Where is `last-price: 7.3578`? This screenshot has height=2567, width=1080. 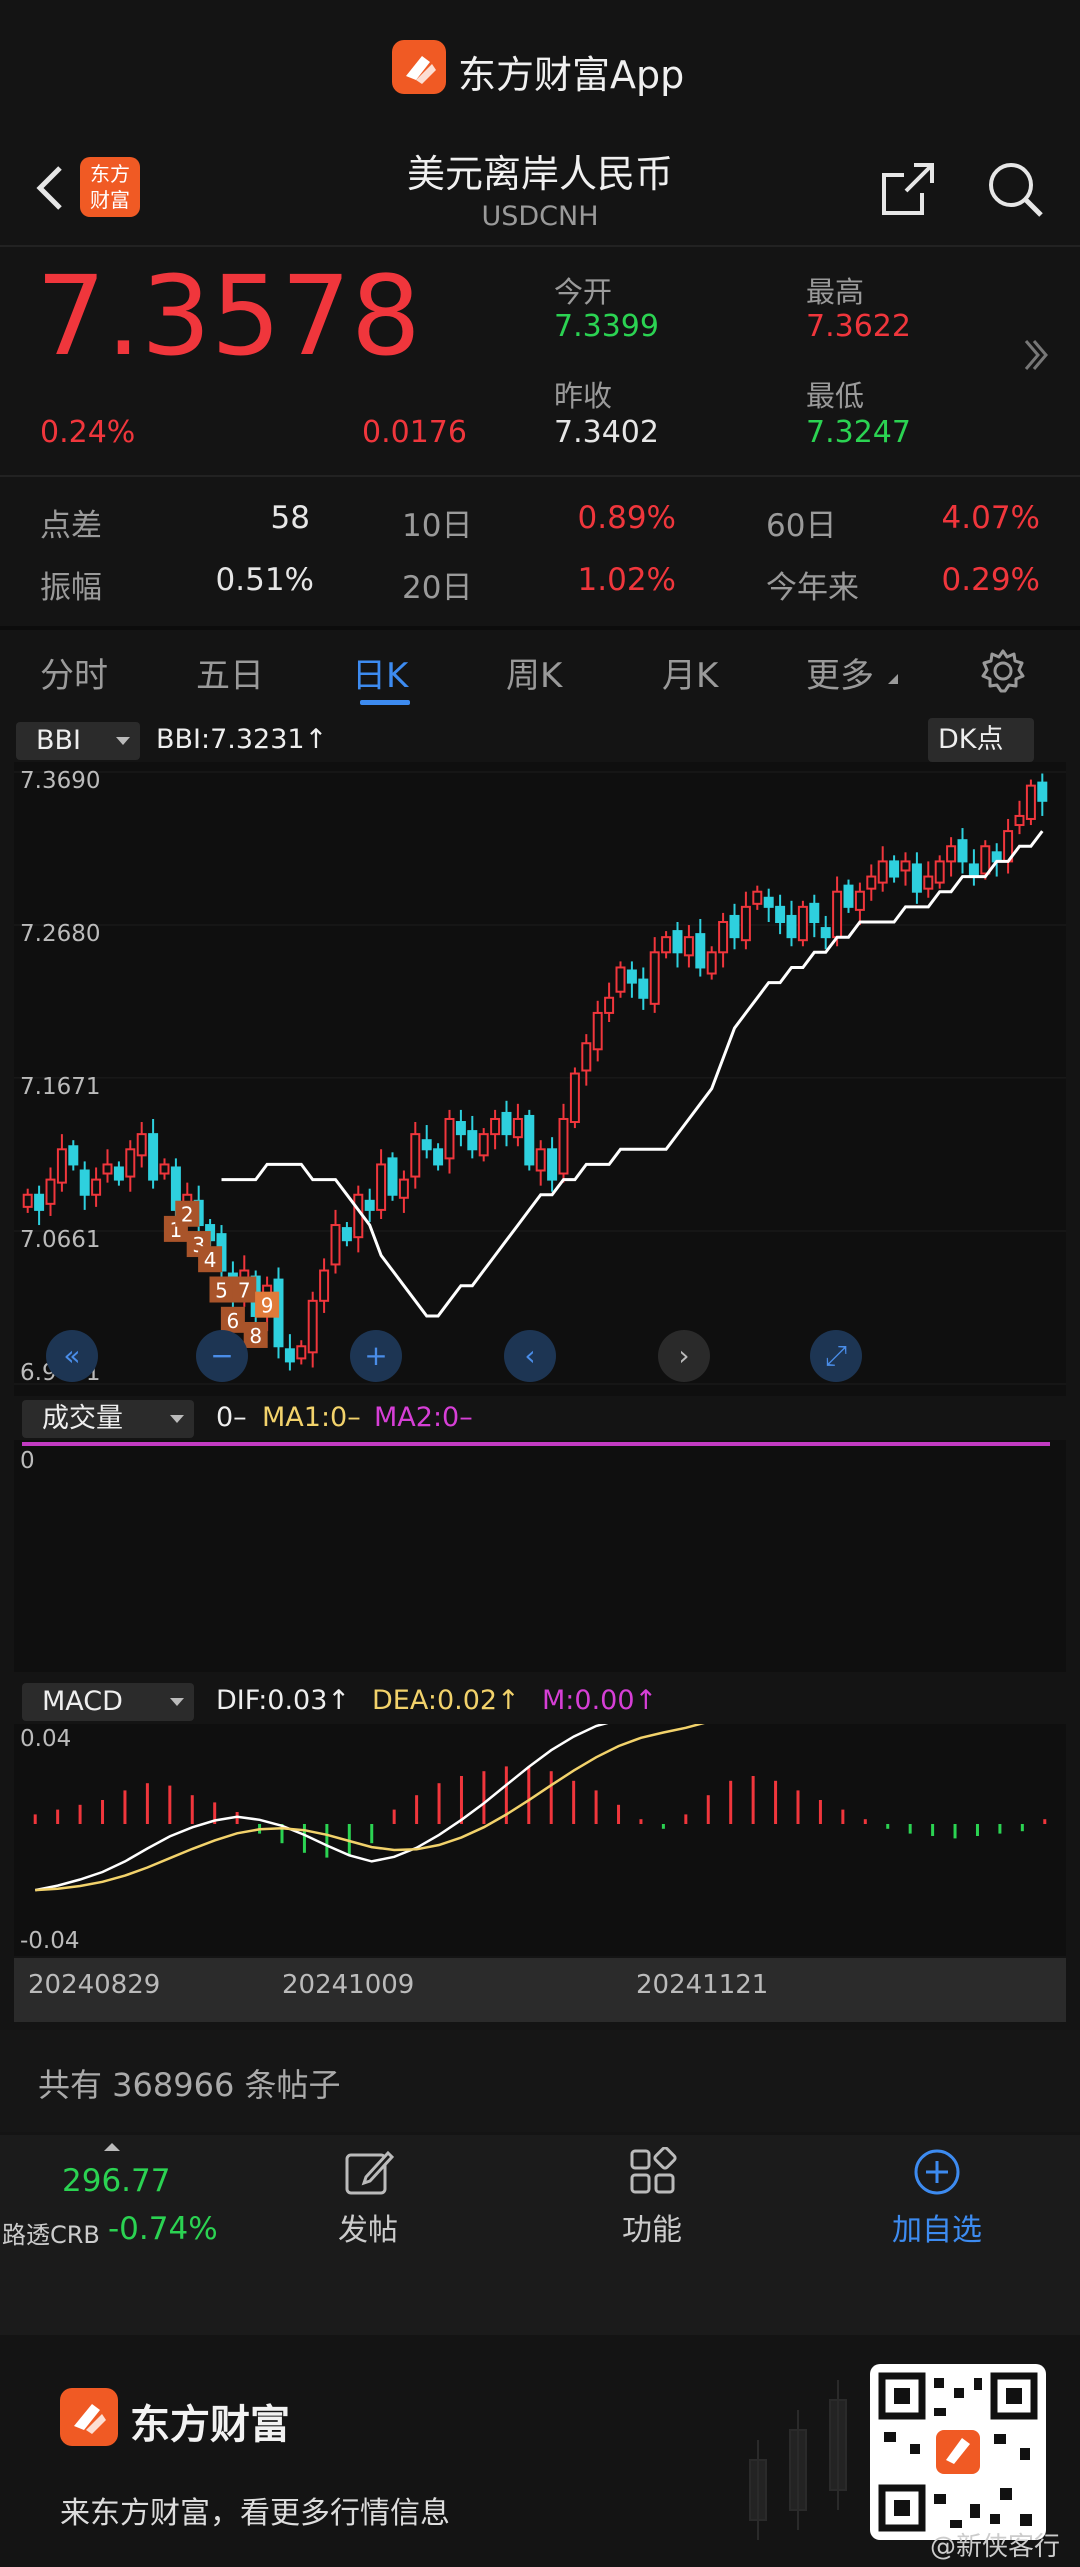 last-price: 7.3578 is located at coordinates (228, 316).